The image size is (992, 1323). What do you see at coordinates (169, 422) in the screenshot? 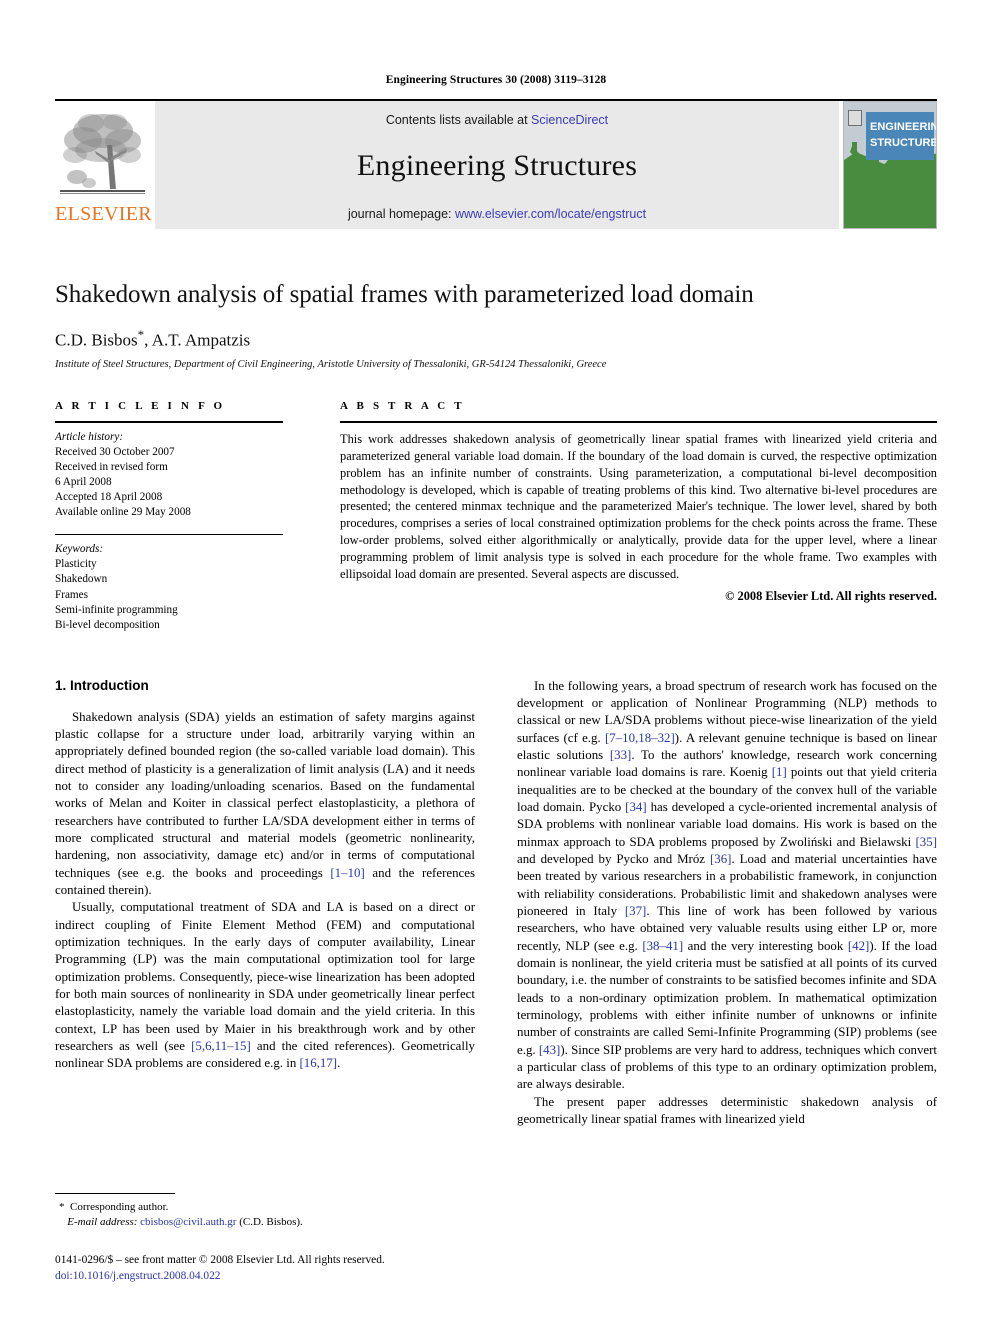
I see `article-info-rule` at bounding box center [169, 422].